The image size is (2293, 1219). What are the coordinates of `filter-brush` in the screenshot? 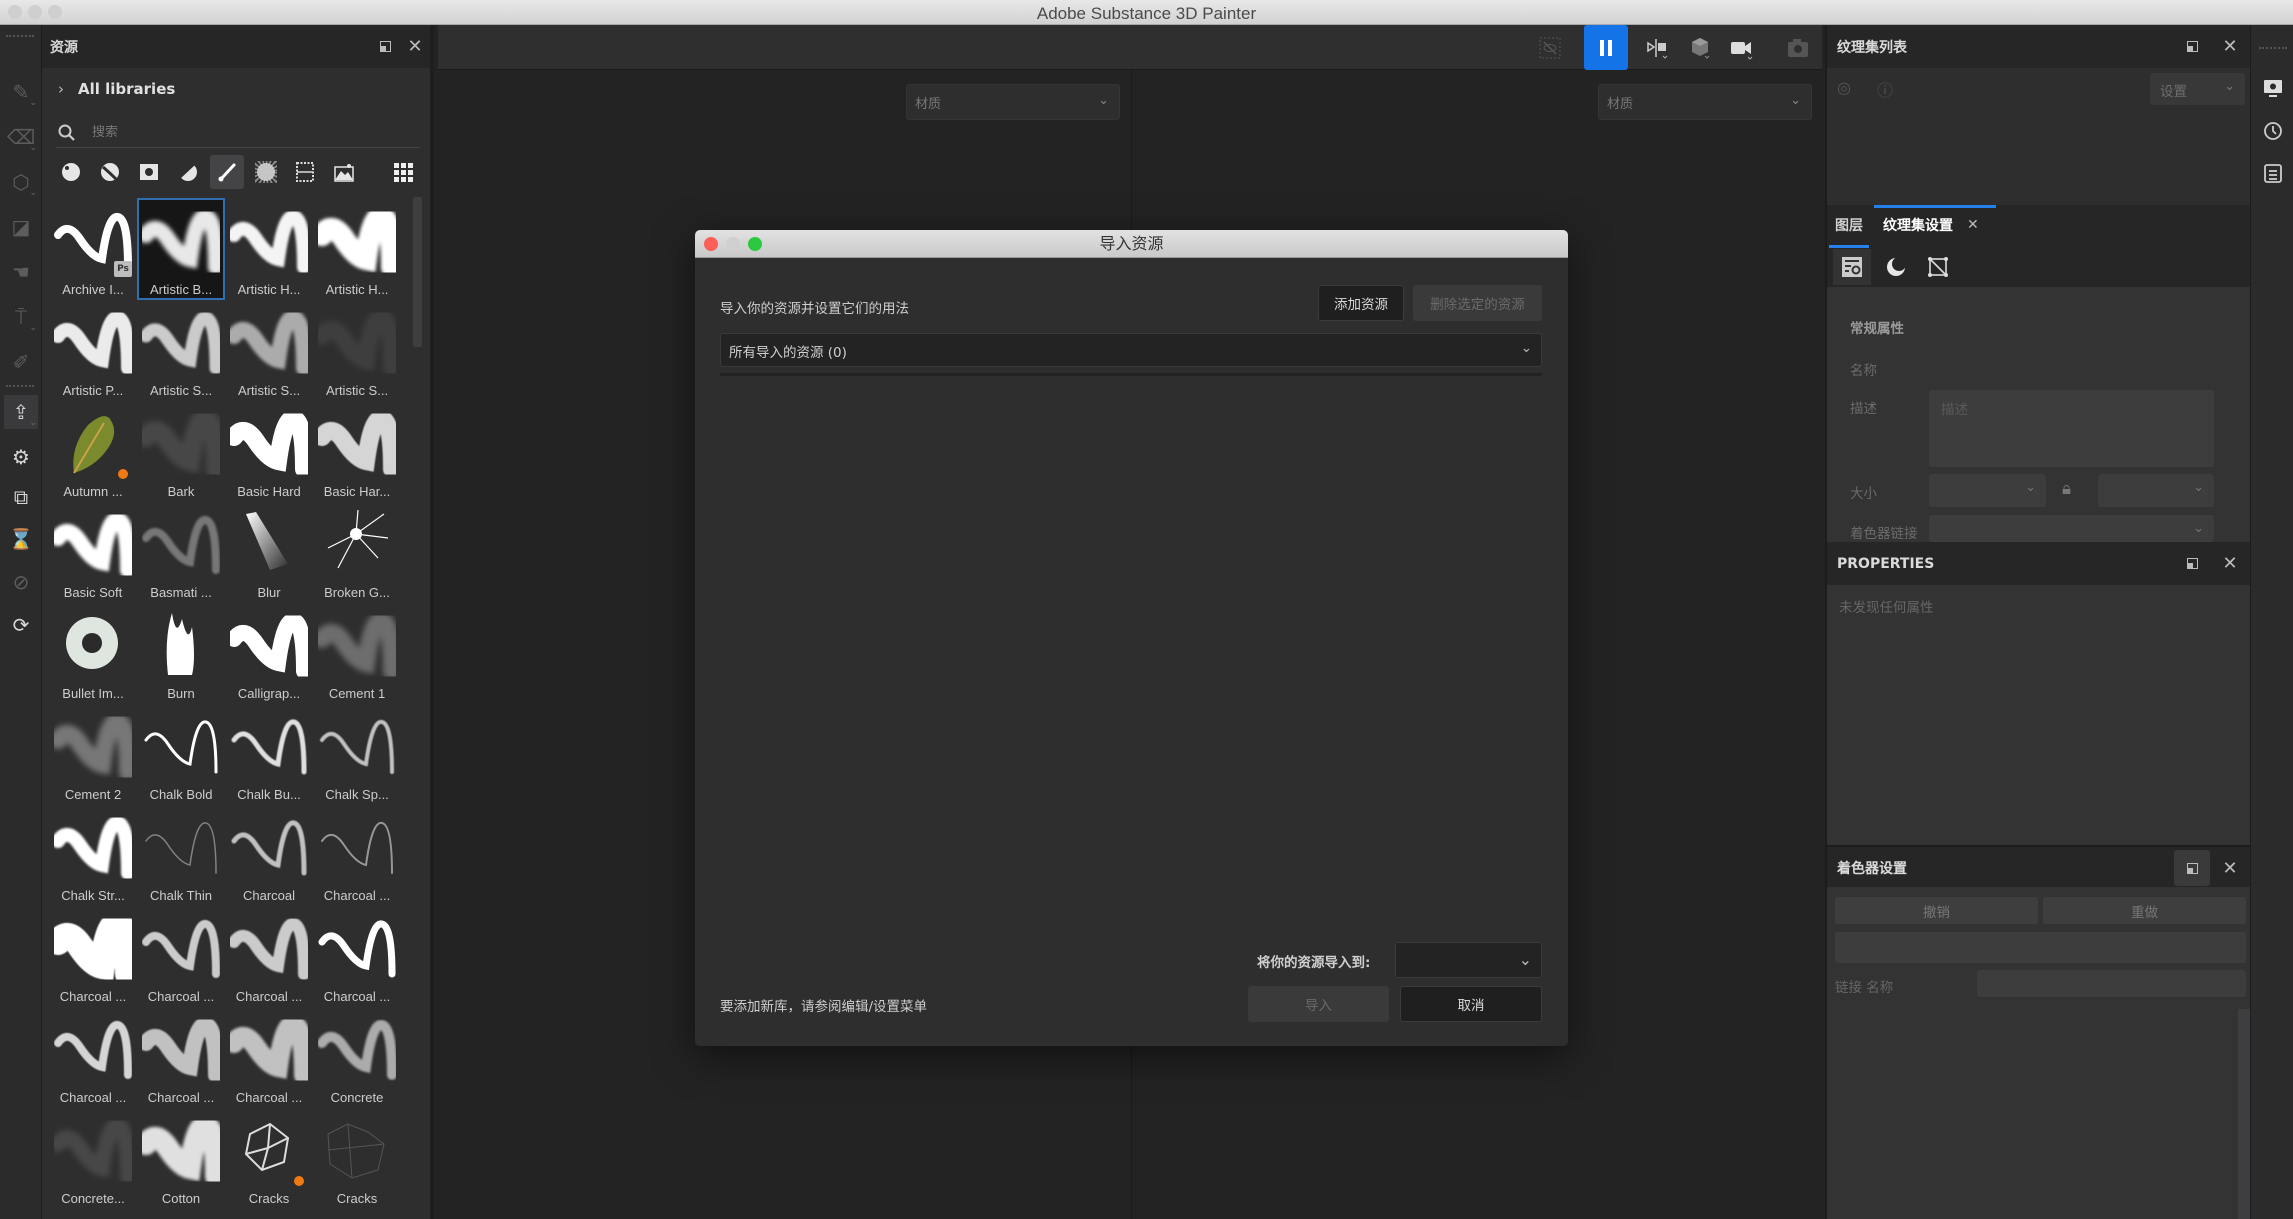 It's located at (227, 172).